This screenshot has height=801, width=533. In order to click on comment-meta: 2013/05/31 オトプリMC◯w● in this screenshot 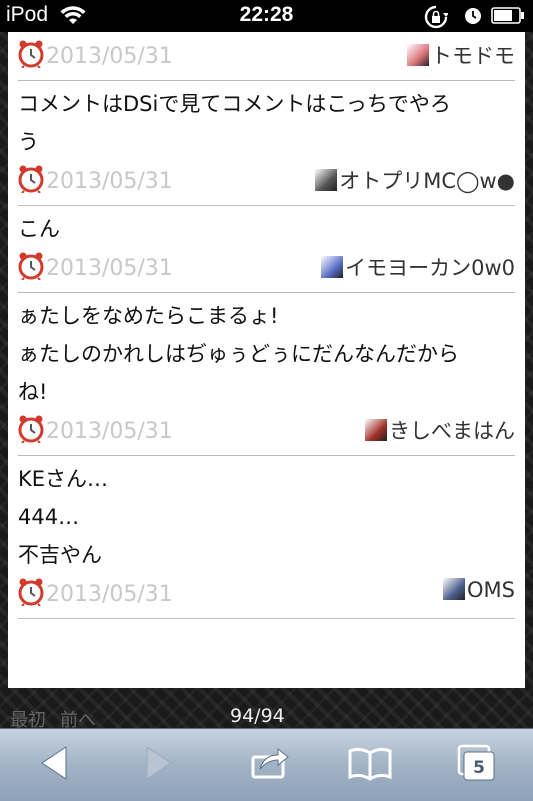, I will do `click(266, 183)`.